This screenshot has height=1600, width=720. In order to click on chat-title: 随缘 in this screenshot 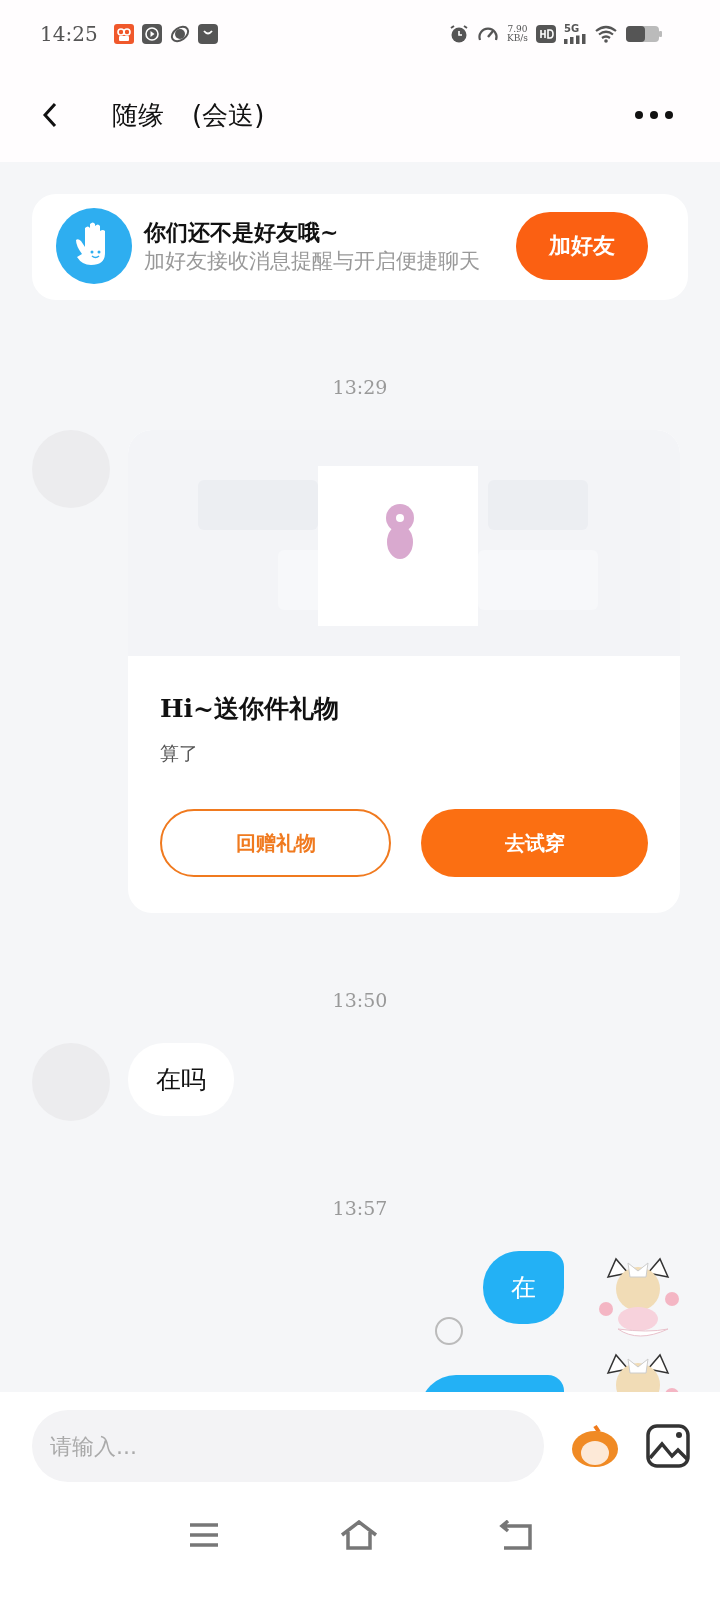, I will do `click(138, 115)`.